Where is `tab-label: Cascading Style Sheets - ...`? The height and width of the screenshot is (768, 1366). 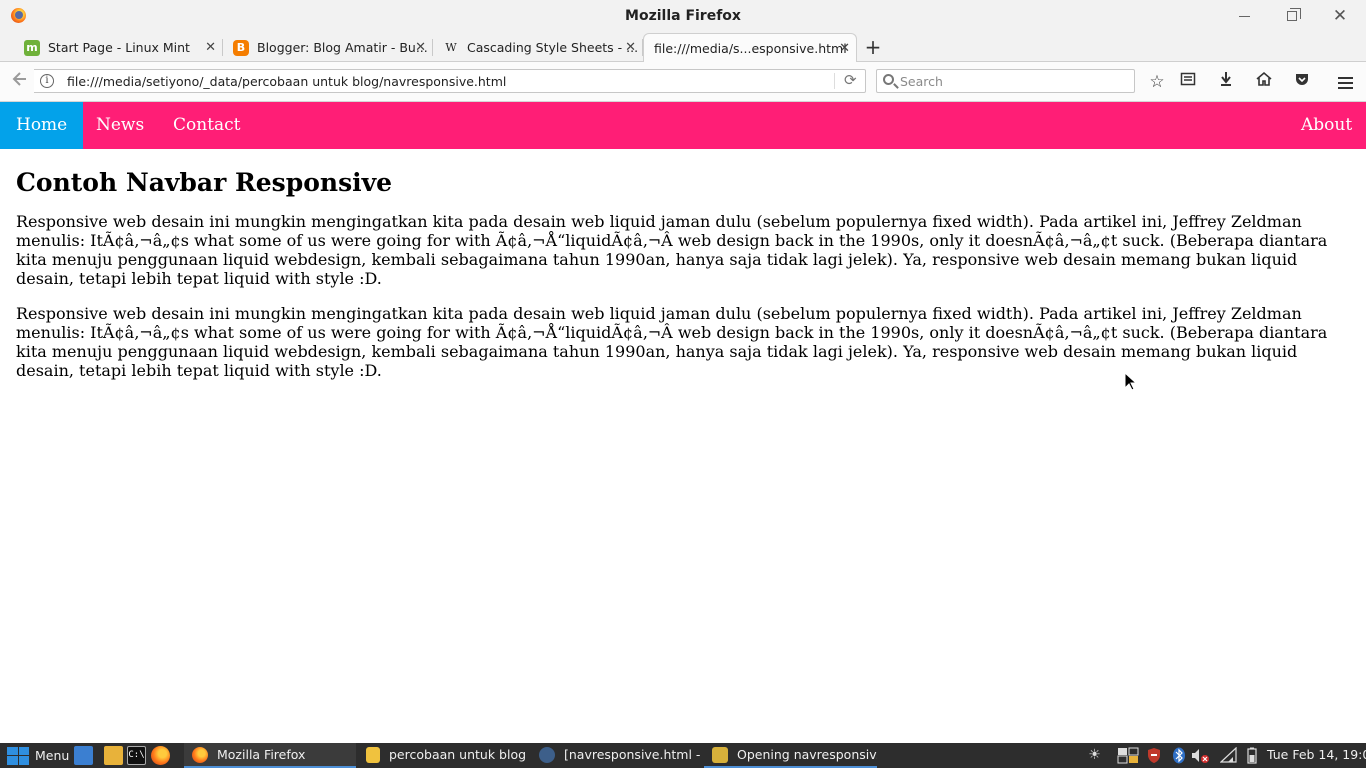
tab-label: Cascading Style Sheets - ... is located at coordinates (553, 47).